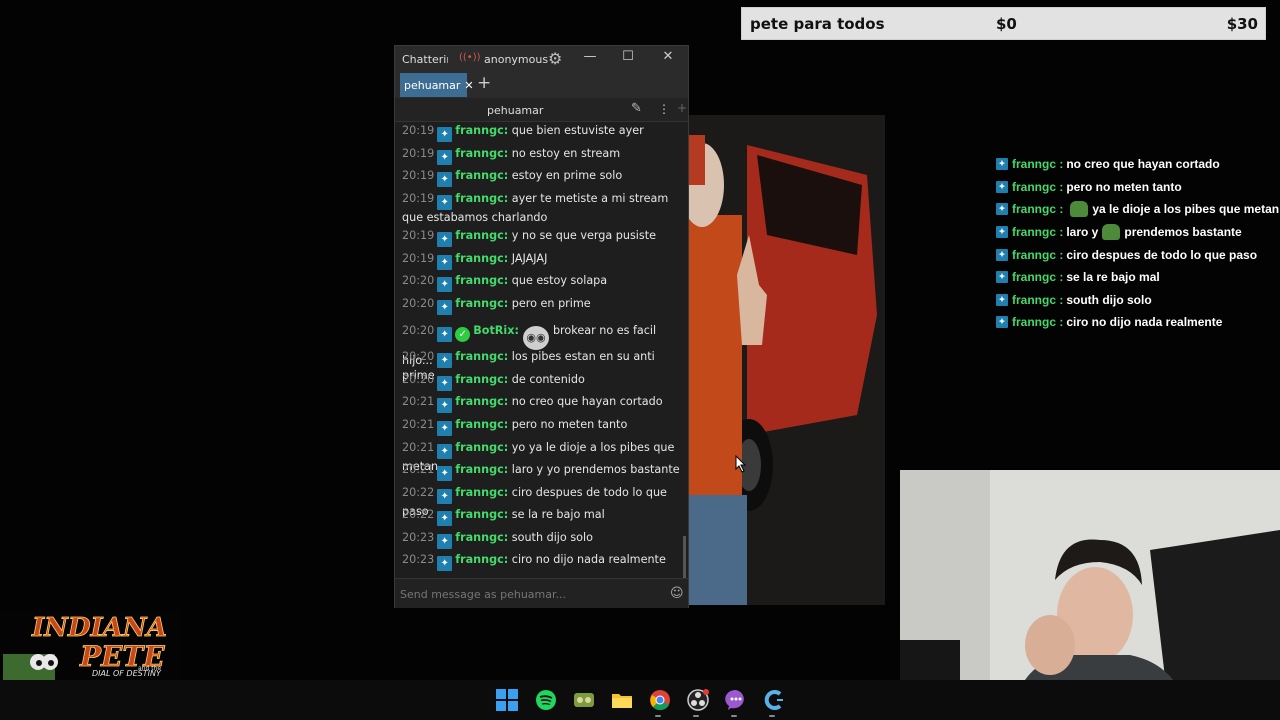 The height and width of the screenshot is (720, 1280). What do you see at coordinates (559, 280) in the screenshot?
I see `message-text: que estoy solapa` at bounding box center [559, 280].